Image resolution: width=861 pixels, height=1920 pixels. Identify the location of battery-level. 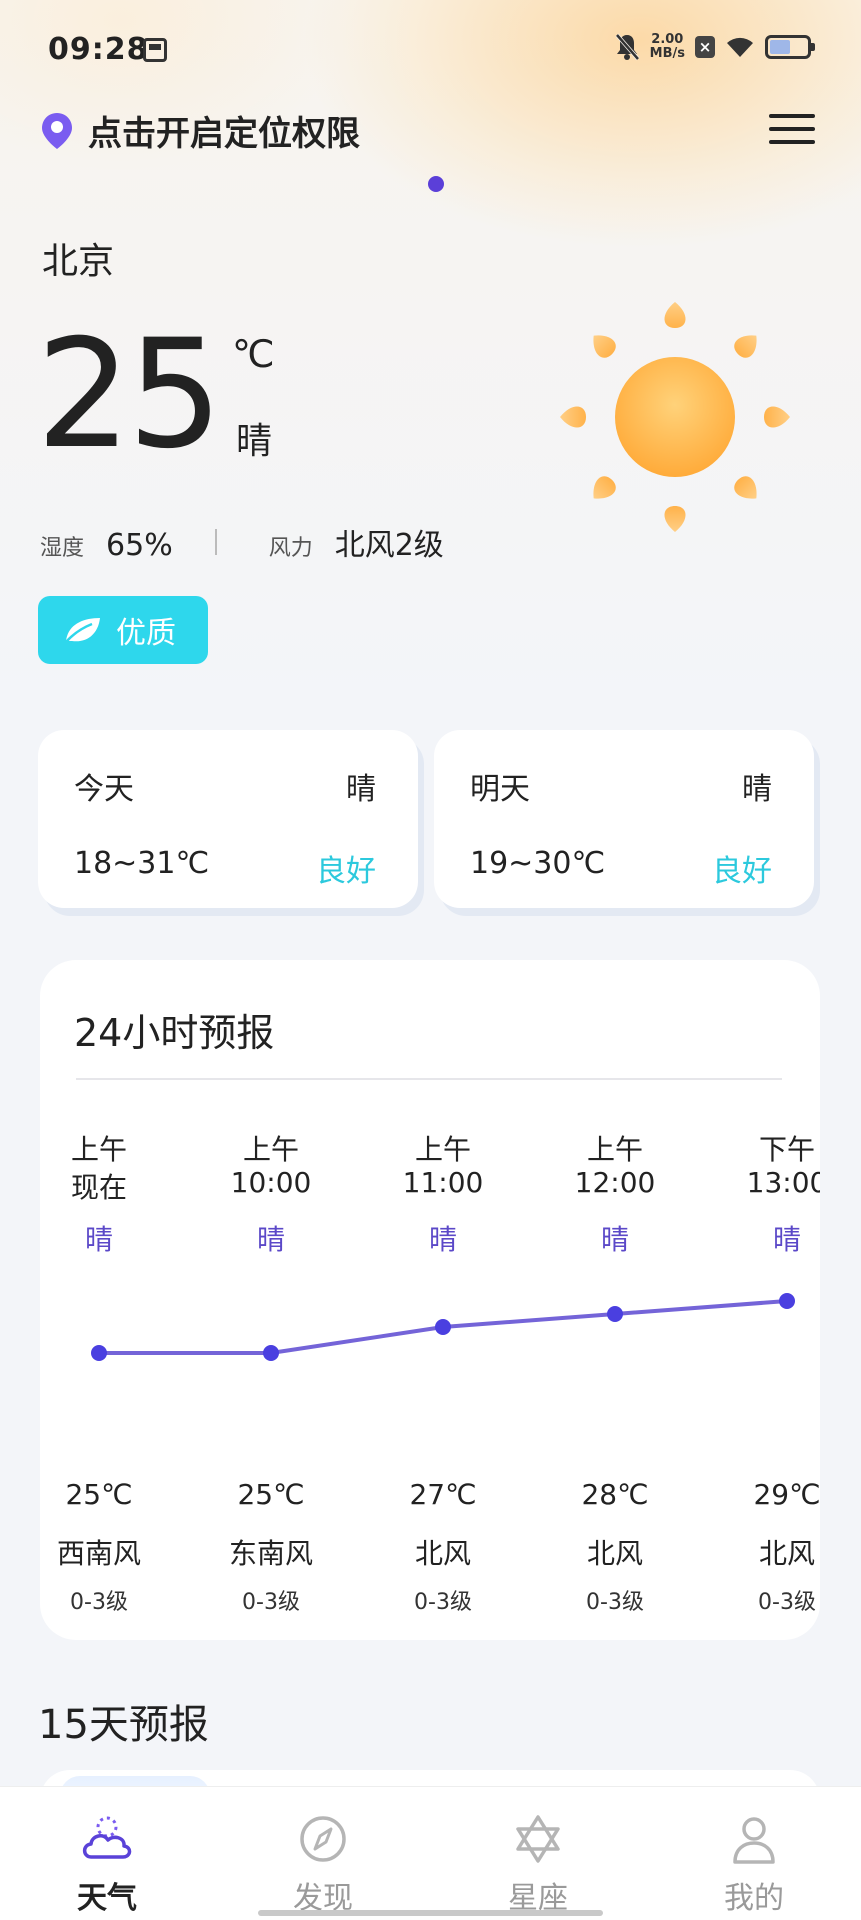
(780, 47).